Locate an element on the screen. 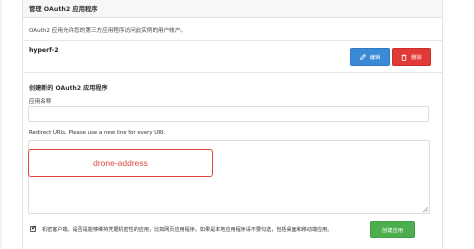 Image resolution: width=474 pixels, height=249 pixels. create-app-button: 创建应用 is located at coordinates (392, 229).